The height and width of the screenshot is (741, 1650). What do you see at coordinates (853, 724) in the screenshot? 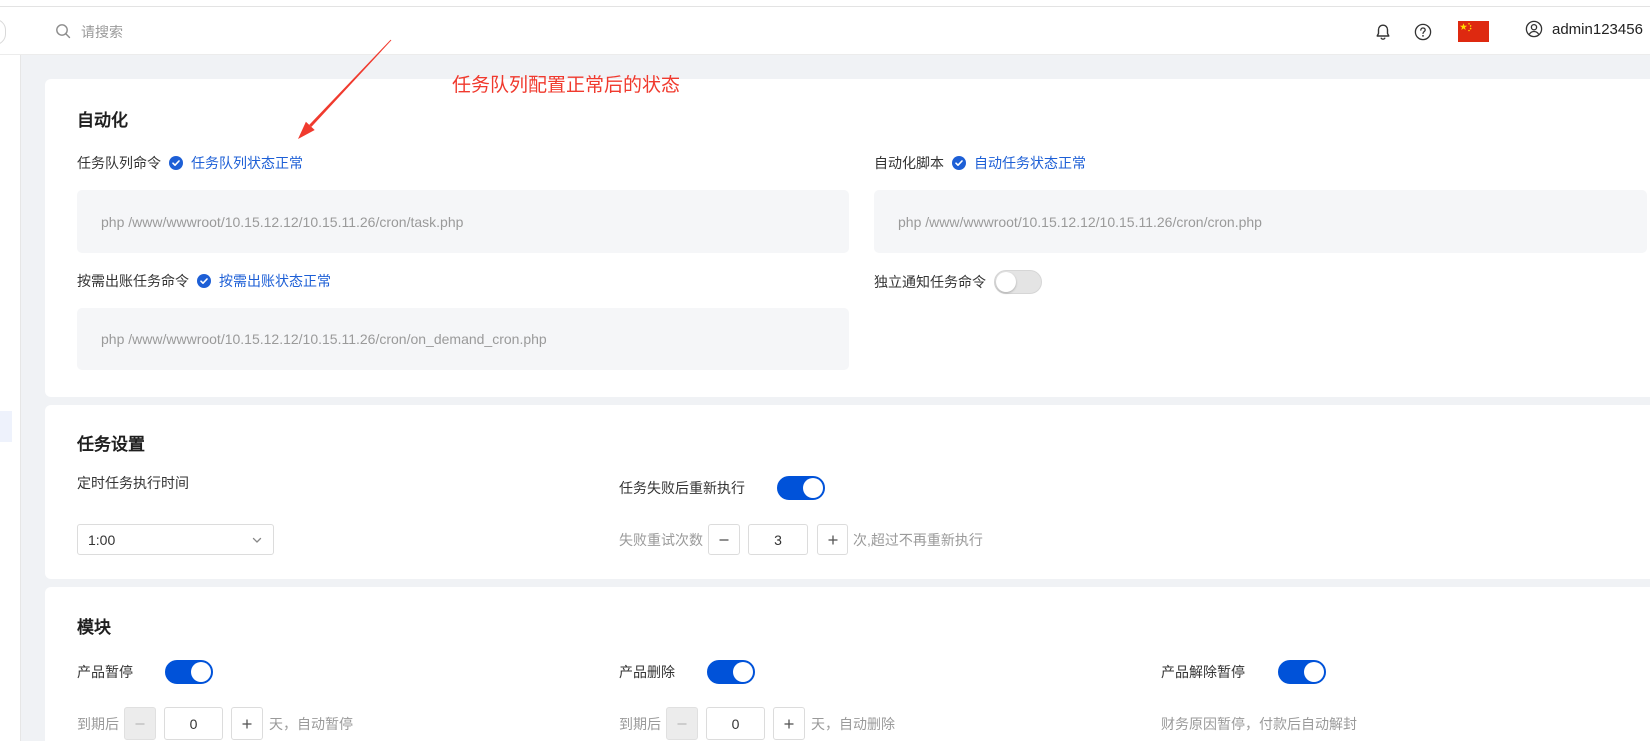
I see `product-delete-suffix: 天，自动删除` at bounding box center [853, 724].